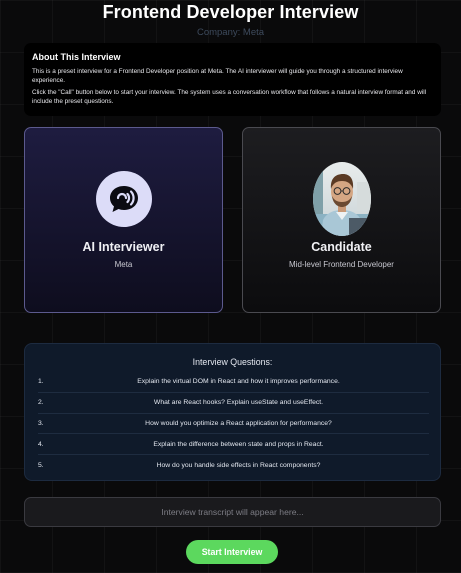  What do you see at coordinates (230, 32) in the screenshot?
I see `company-label: Company: Meta` at bounding box center [230, 32].